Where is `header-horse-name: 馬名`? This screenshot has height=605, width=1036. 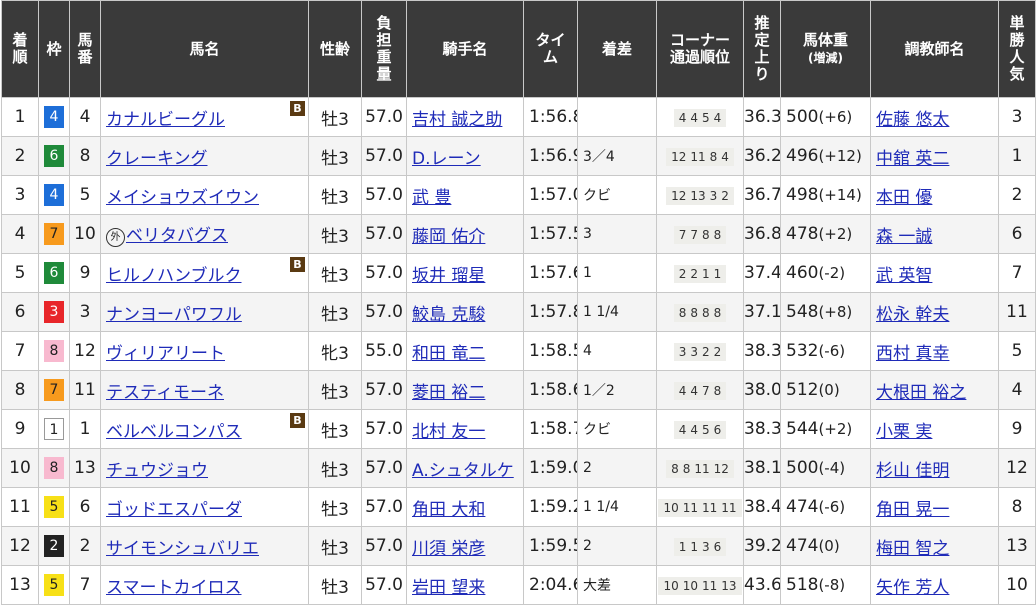 header-horse-name: 馬名 is located at coordinates (204, 49).